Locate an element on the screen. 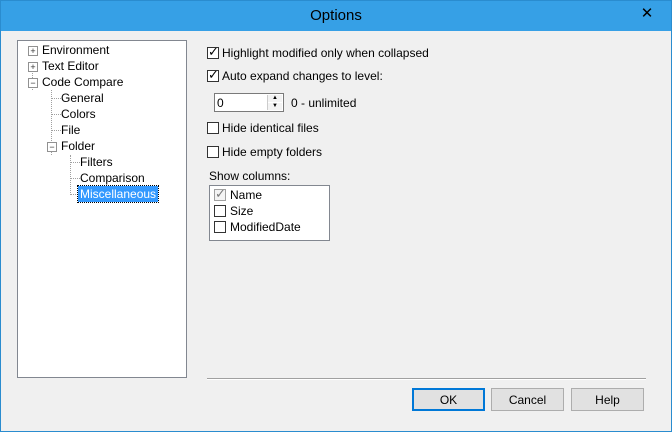 The image size is (672, 432). highlight-modified-checkbox: ✓ is located at coordinates (213, 51).